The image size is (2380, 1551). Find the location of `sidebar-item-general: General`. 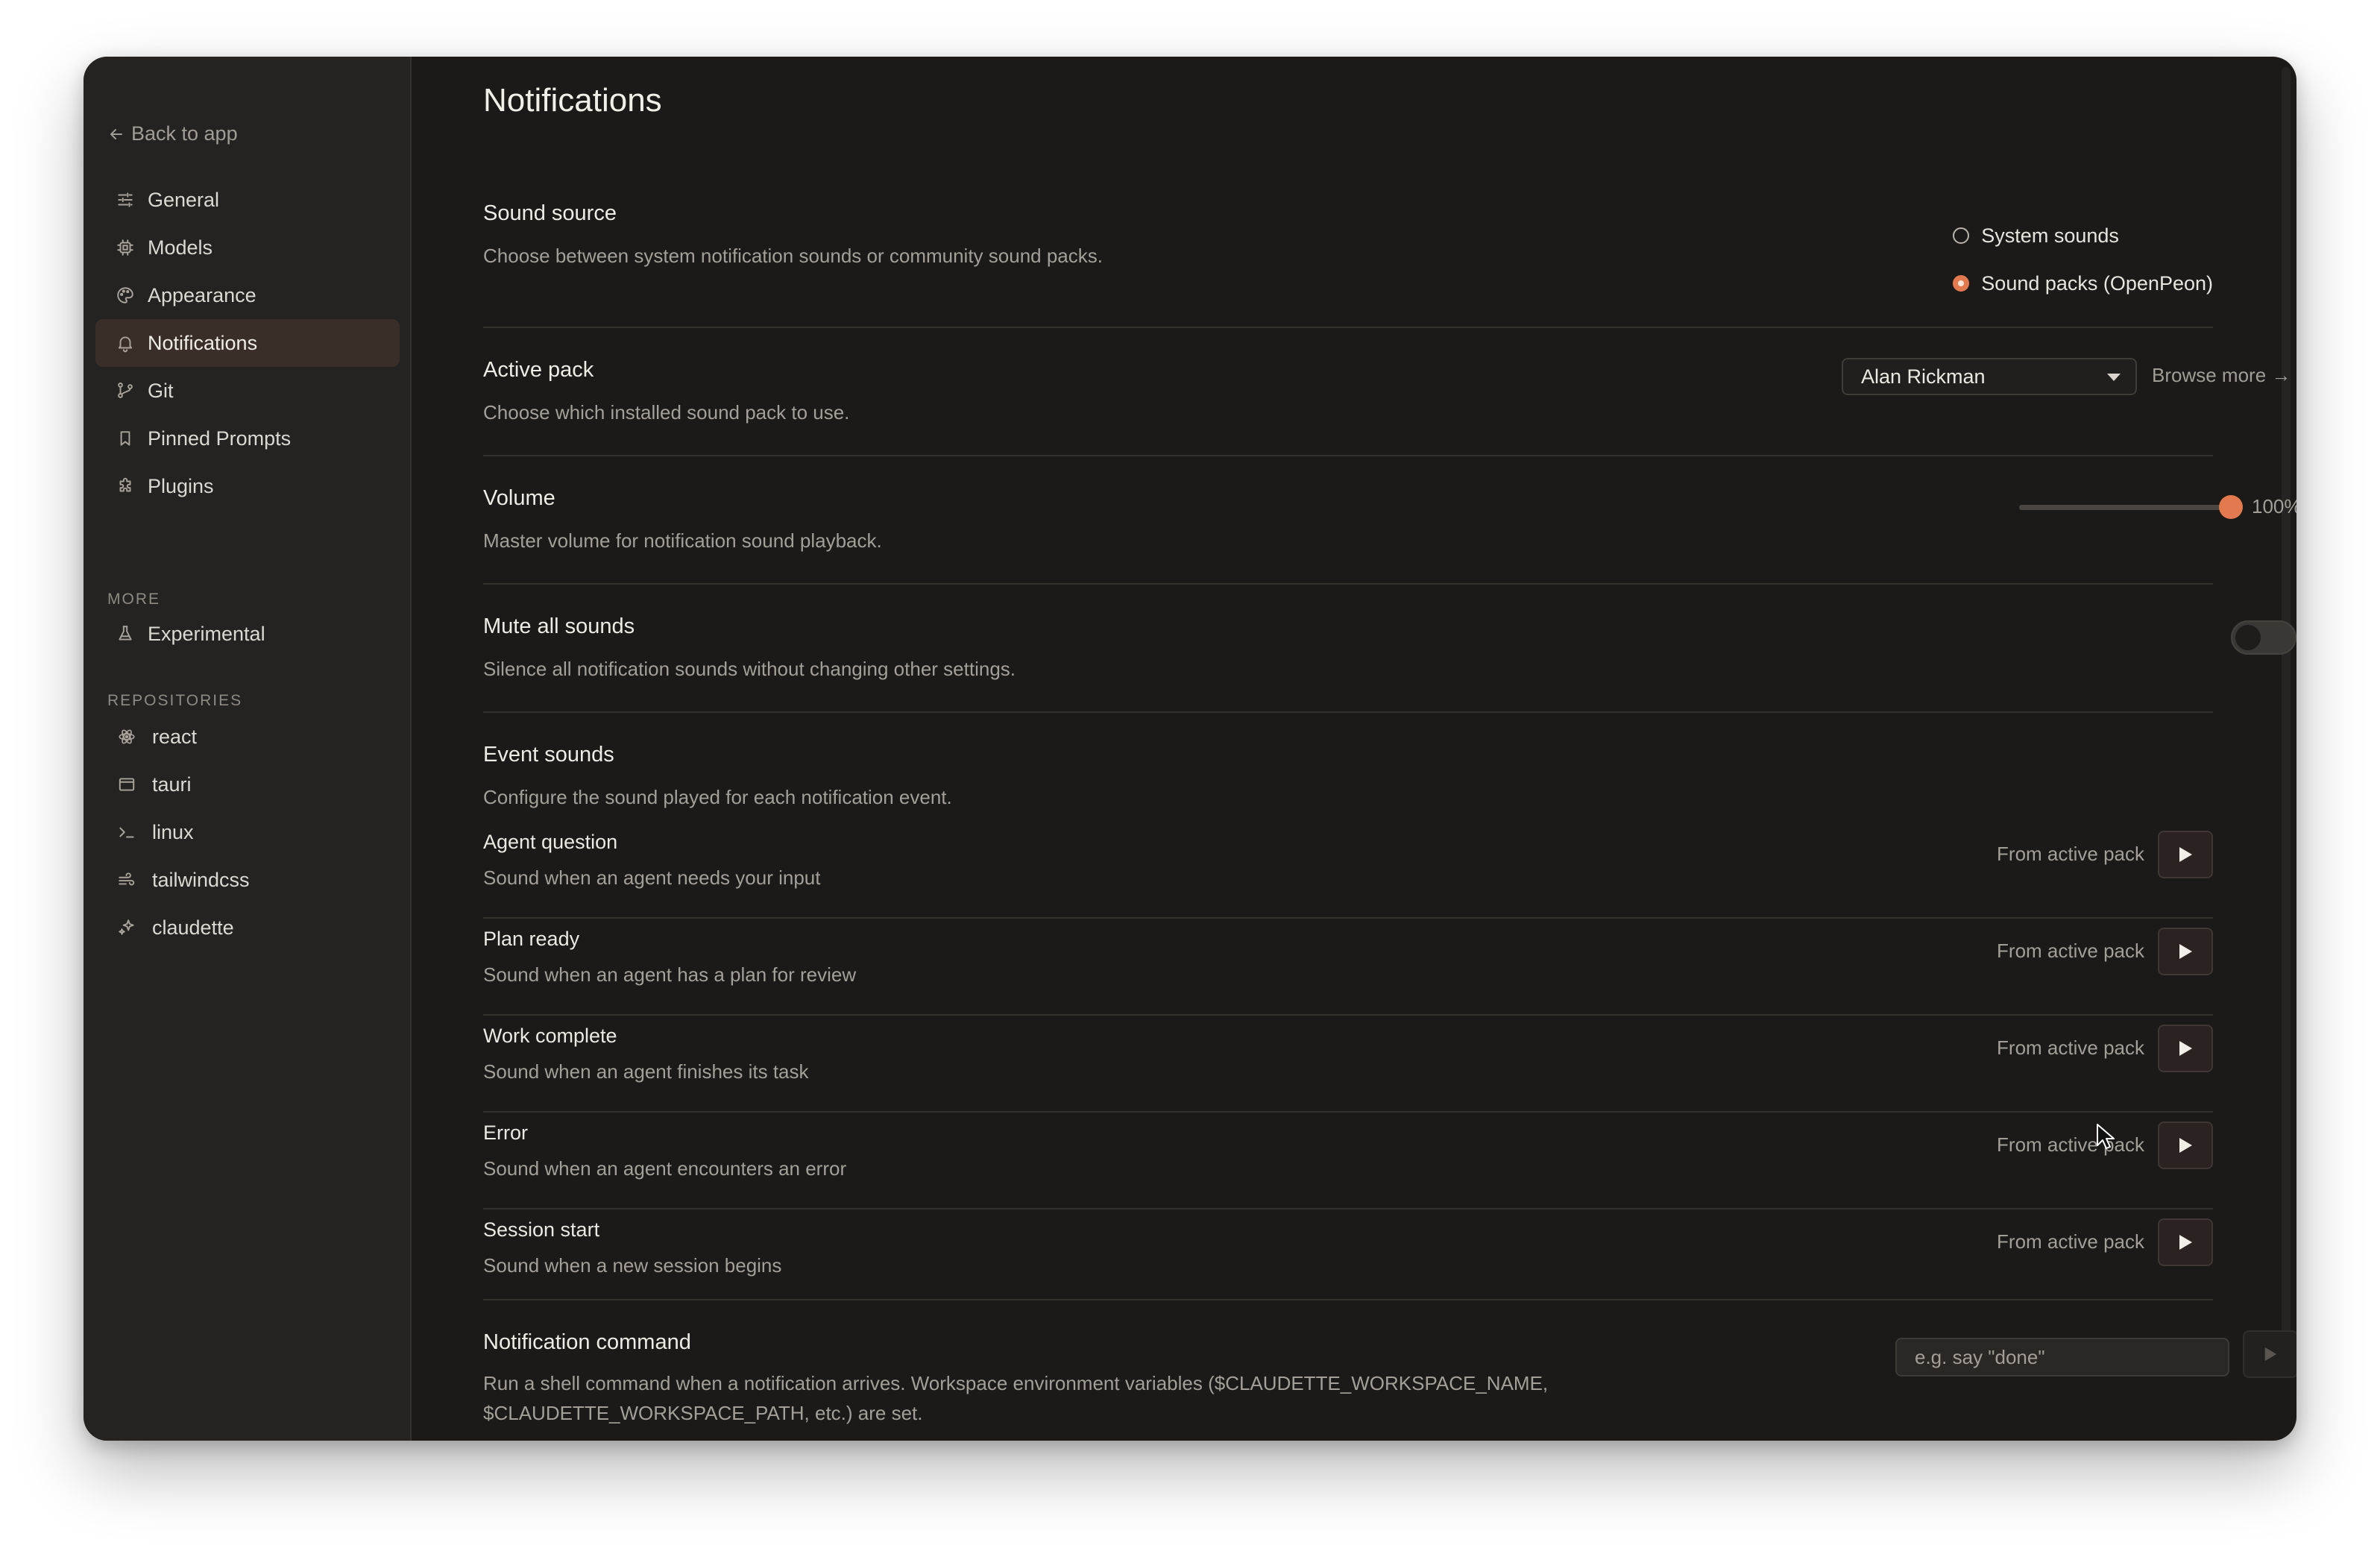

sidebar-item-general: General is located at coordinates (247, 200).